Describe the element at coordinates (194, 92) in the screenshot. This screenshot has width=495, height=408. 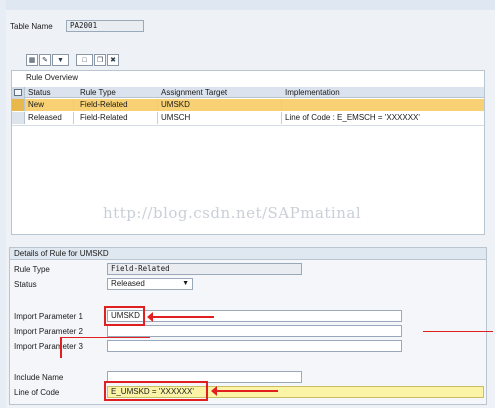
I see `col-header-assignment-target: Assignment Target` at that location.